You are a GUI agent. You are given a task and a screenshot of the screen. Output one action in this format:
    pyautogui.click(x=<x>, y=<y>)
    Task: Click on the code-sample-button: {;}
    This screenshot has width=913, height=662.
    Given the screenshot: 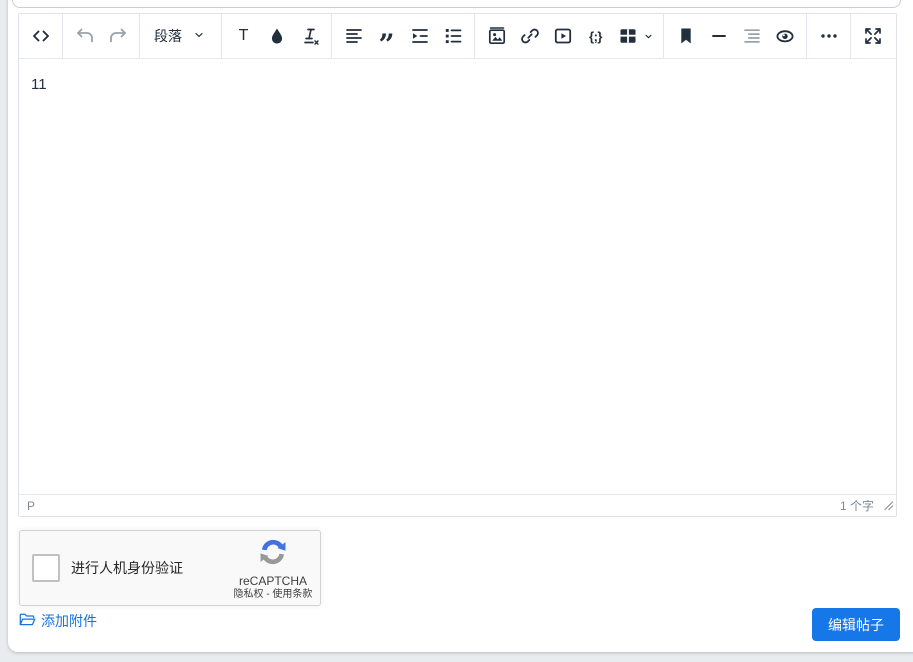 What is the action you would take?
    pyautogui.click(x=595, y=36)
    